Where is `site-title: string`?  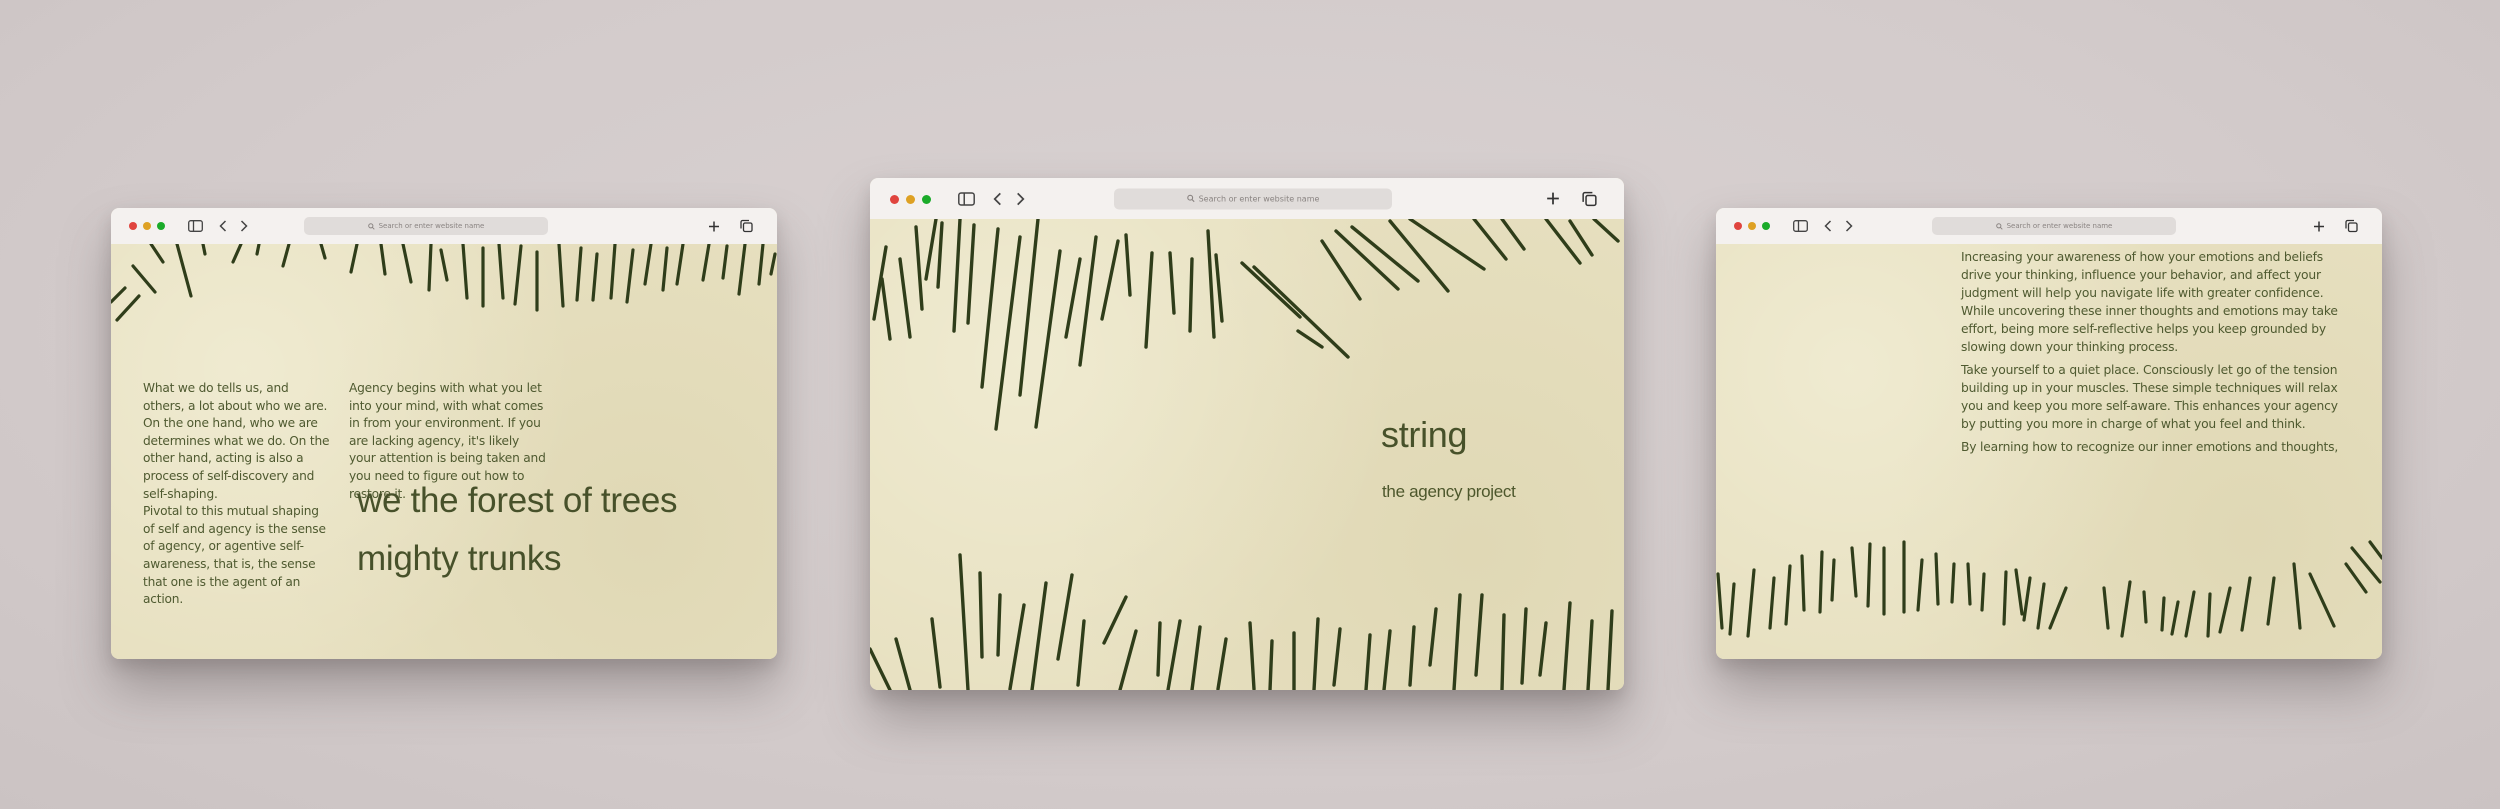
site-title: string is located at coordinates (1424, 434).